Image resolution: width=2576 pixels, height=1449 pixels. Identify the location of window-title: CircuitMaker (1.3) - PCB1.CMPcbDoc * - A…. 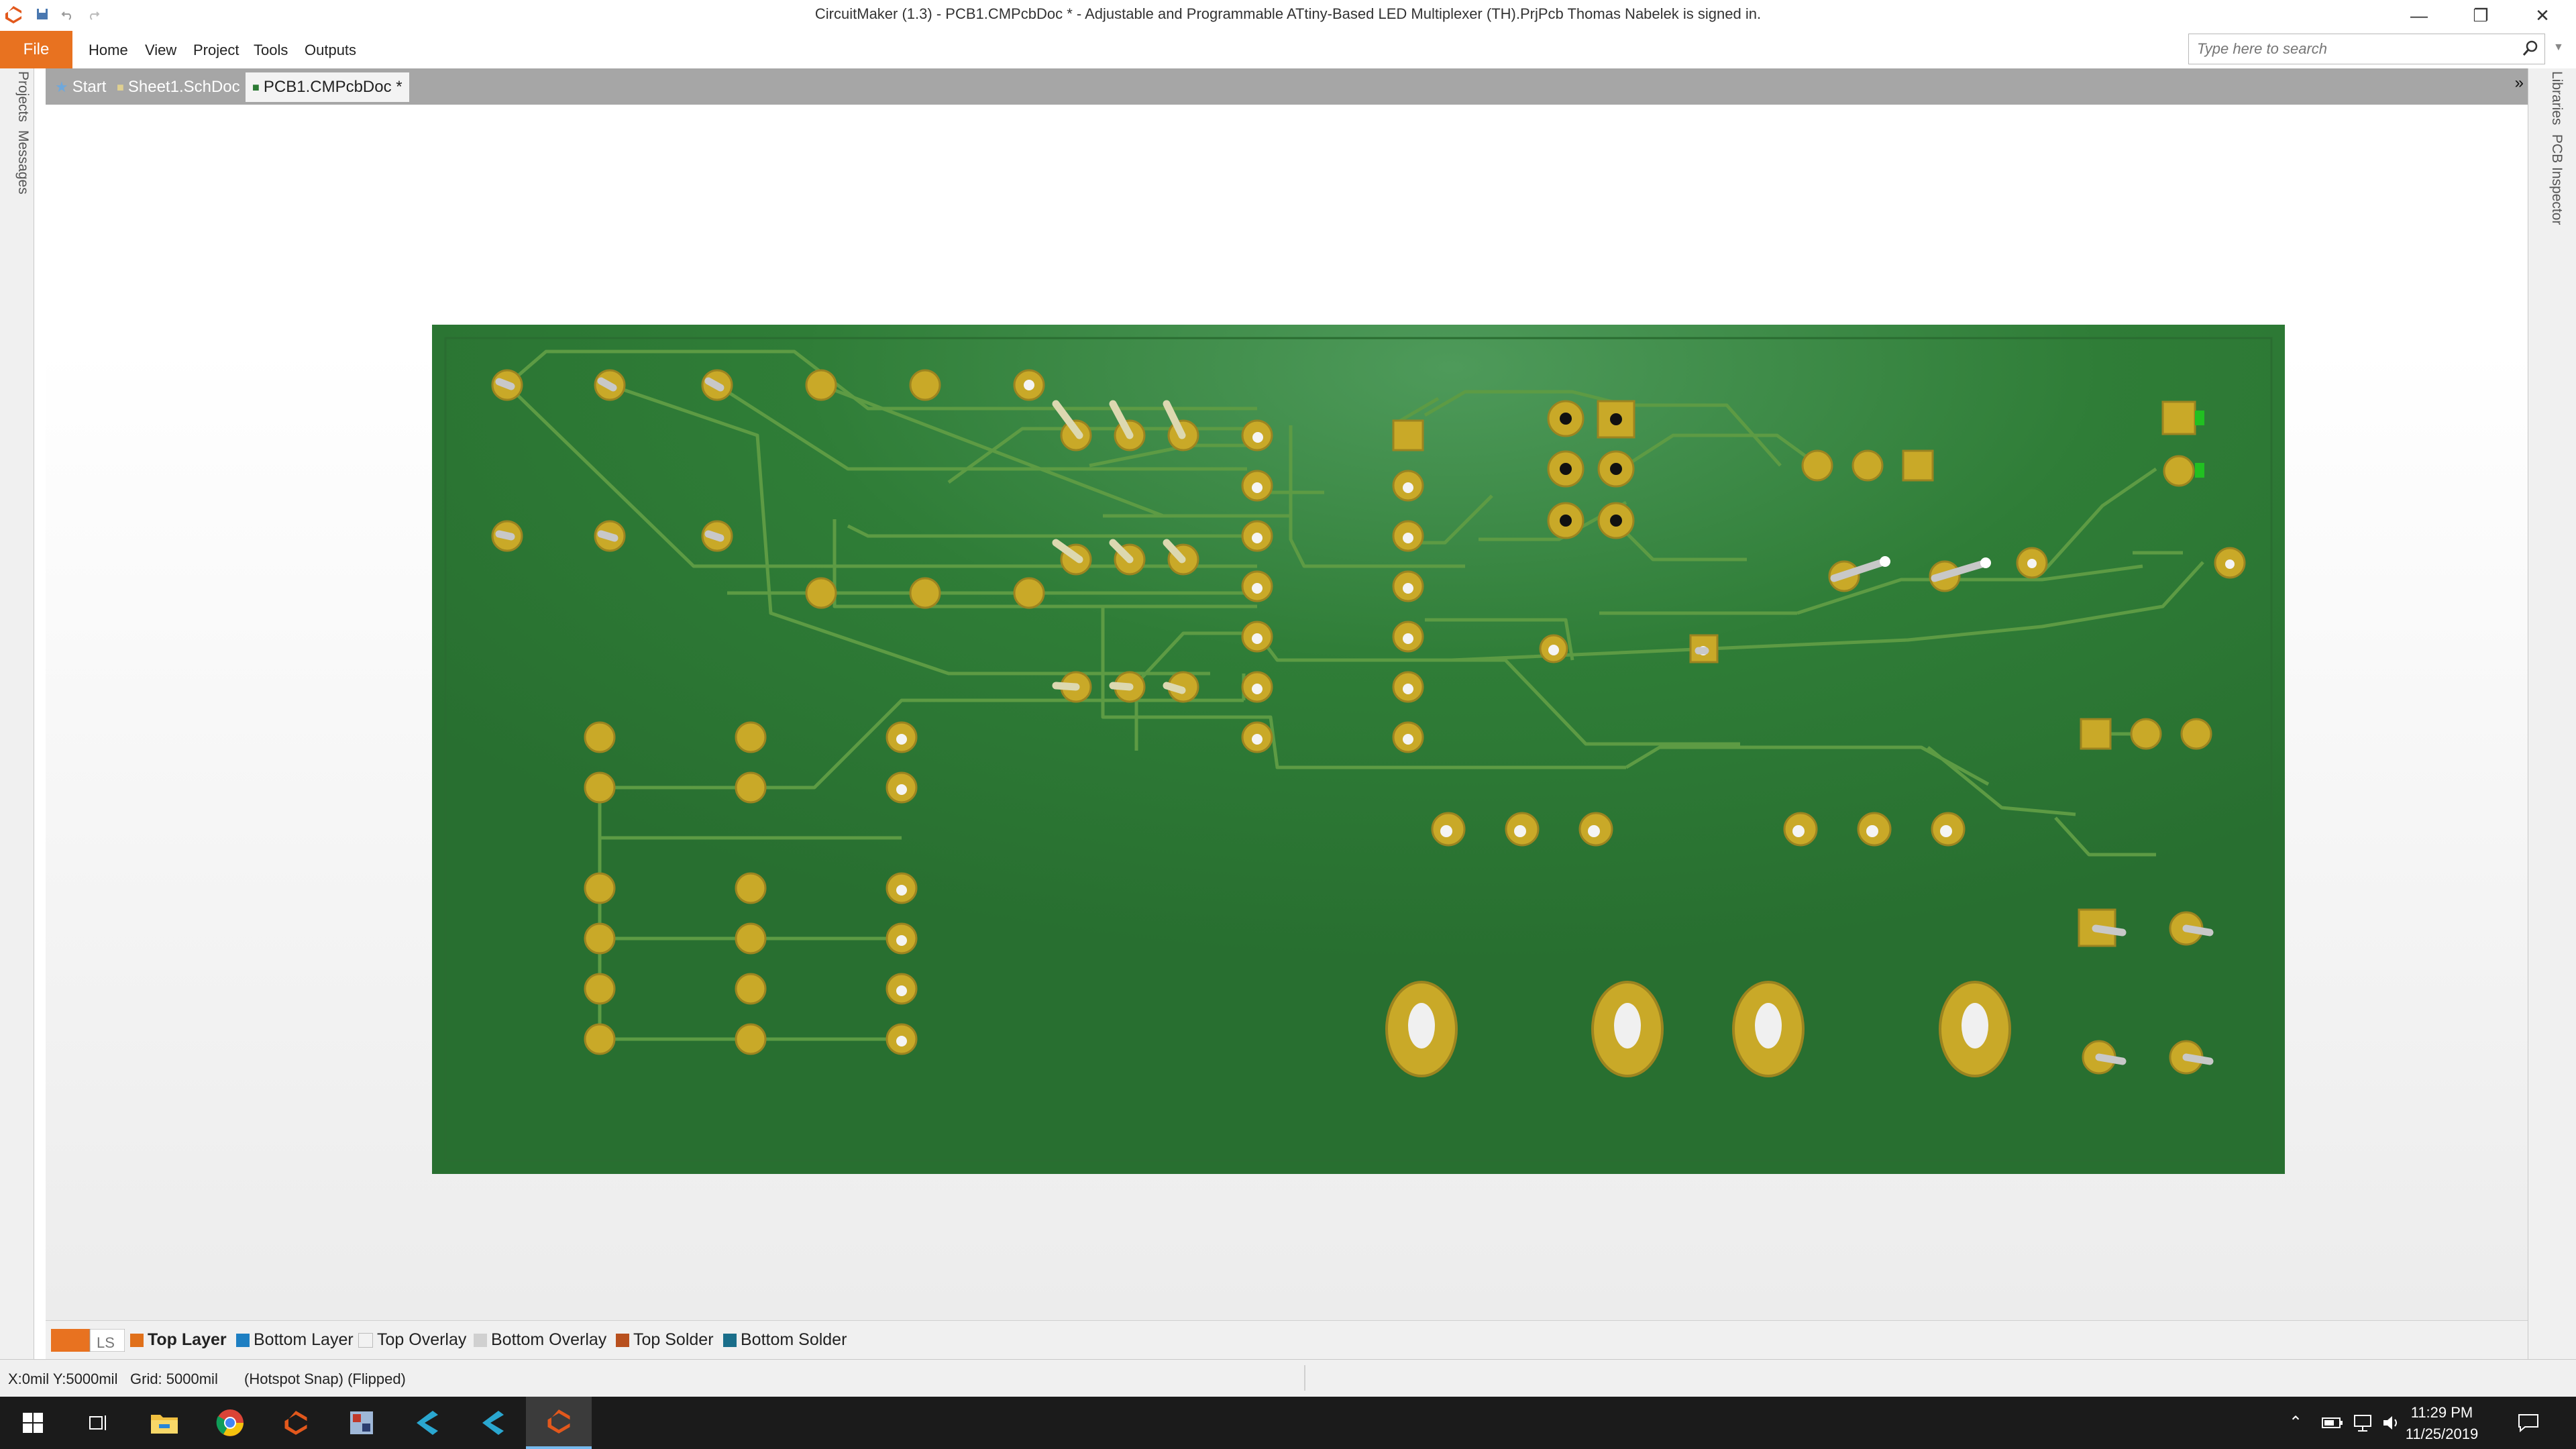
(1288, 13).